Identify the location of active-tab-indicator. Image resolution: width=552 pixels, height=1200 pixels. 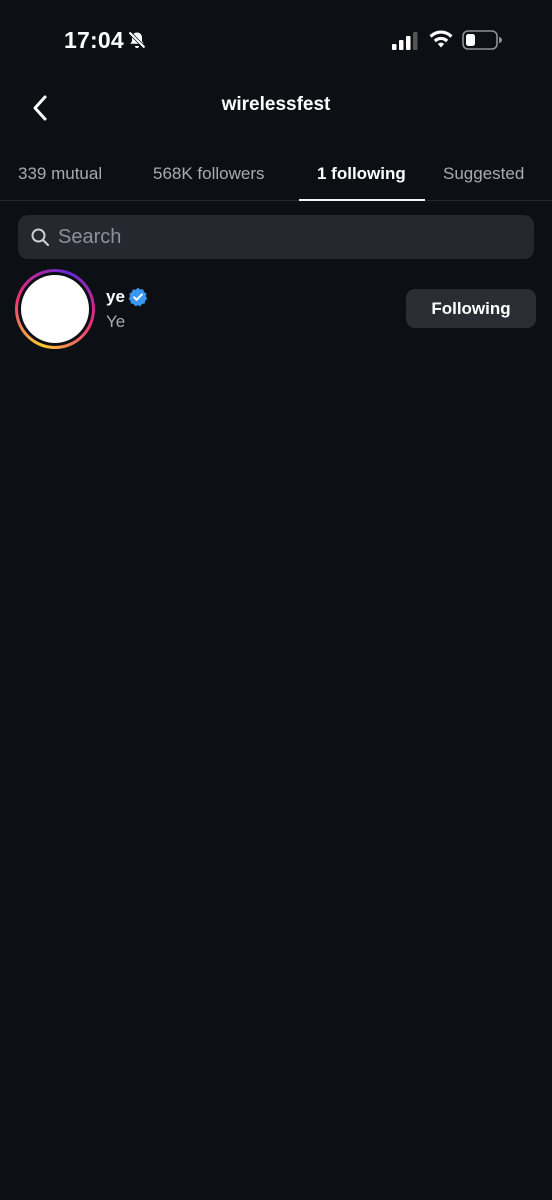
(362, 200).